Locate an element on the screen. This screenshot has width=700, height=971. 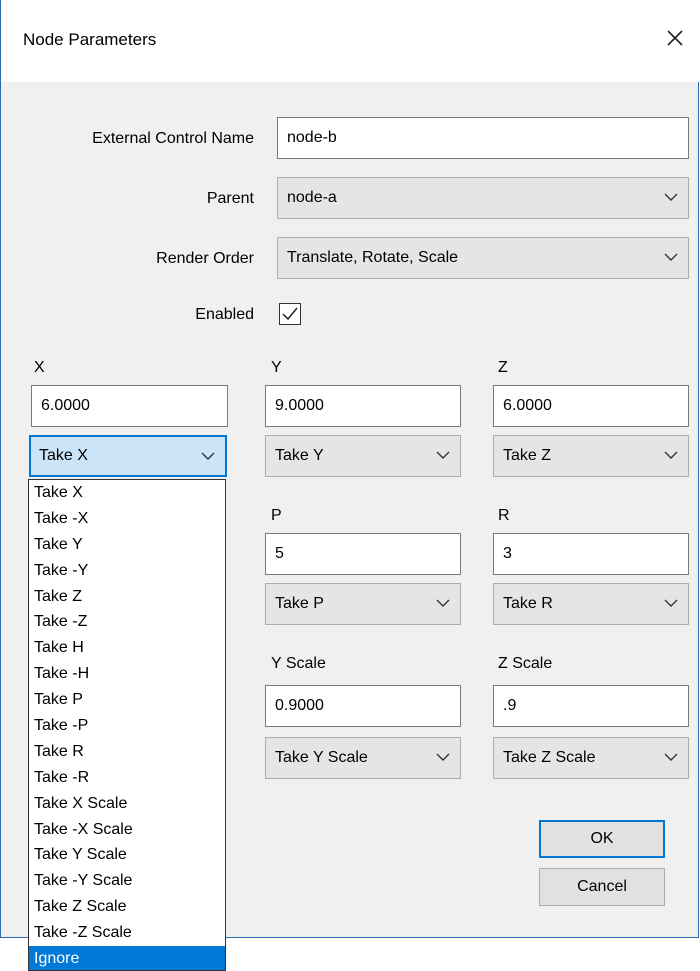
y-scale-take-select: Take Y Scale is located at coordinates (363, 758).